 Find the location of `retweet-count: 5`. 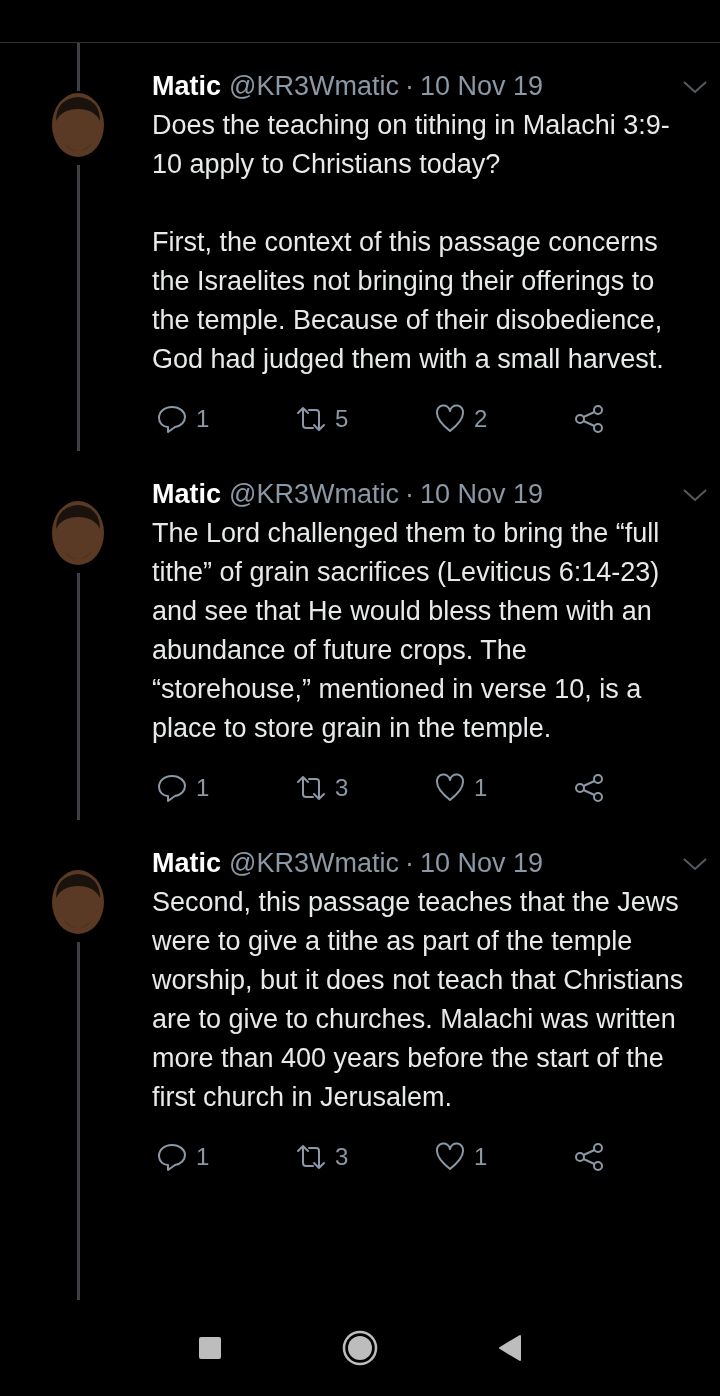

retweet-count: 5 is located at coordinates (342, 419).